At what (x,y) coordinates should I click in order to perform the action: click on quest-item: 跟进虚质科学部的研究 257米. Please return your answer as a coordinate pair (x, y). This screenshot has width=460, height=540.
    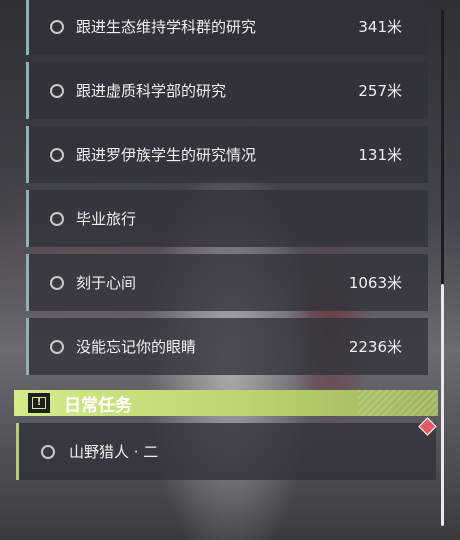
    Looking at the image, I should click on (227, 90).